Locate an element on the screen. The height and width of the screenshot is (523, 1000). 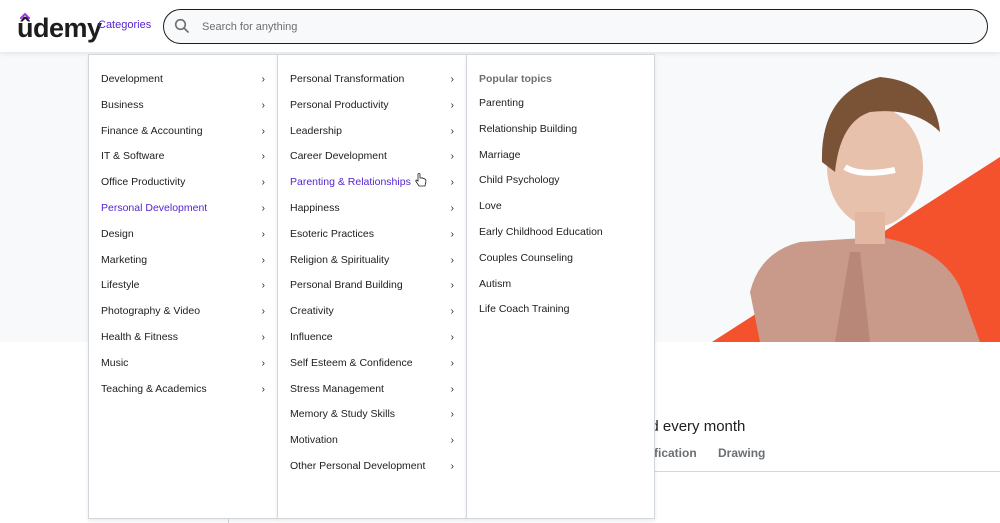
category-item-label: Design is located at coordinates (117, 233).